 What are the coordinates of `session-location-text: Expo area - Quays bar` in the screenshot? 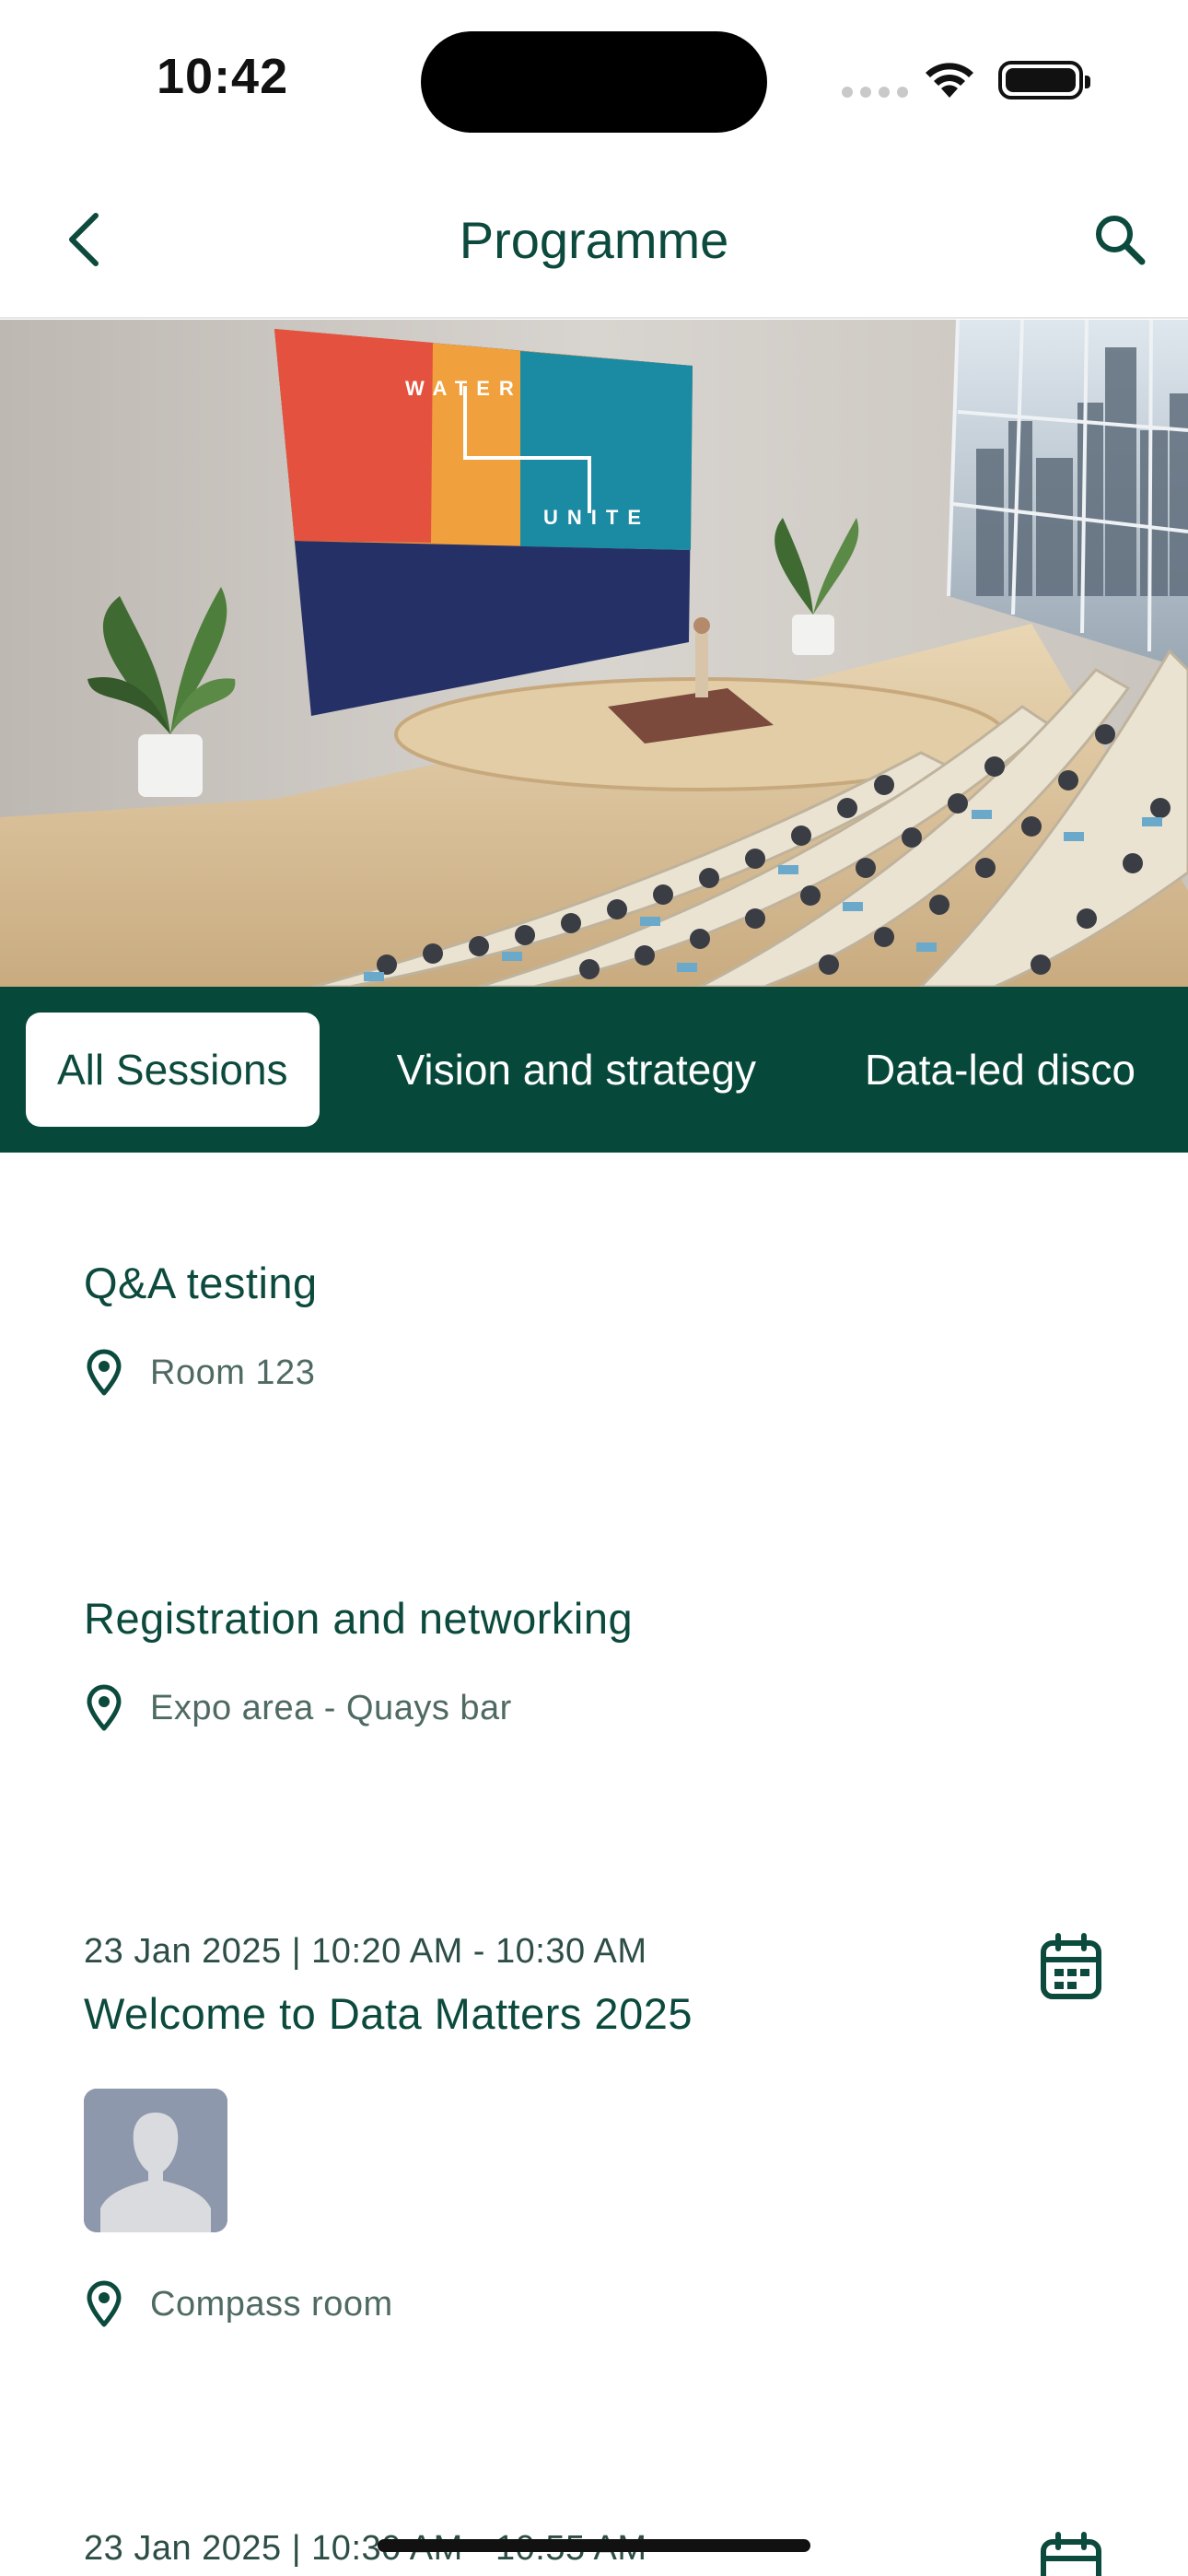 It's located at (331, 1707).